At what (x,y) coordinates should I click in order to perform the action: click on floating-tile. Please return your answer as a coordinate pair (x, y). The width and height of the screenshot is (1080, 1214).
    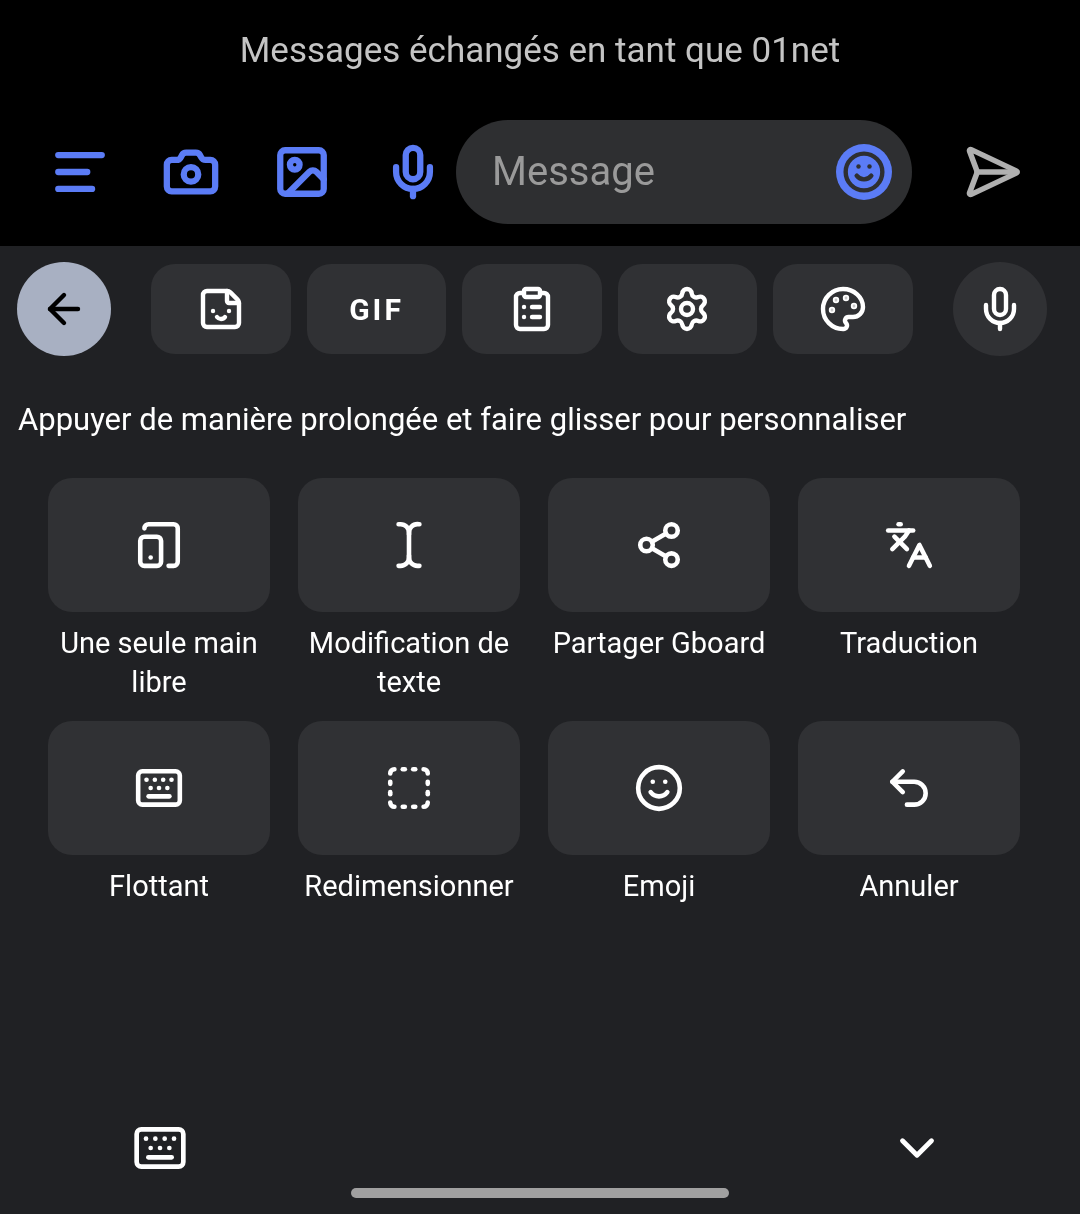
    Looking at the image, I should click on (159, 788).